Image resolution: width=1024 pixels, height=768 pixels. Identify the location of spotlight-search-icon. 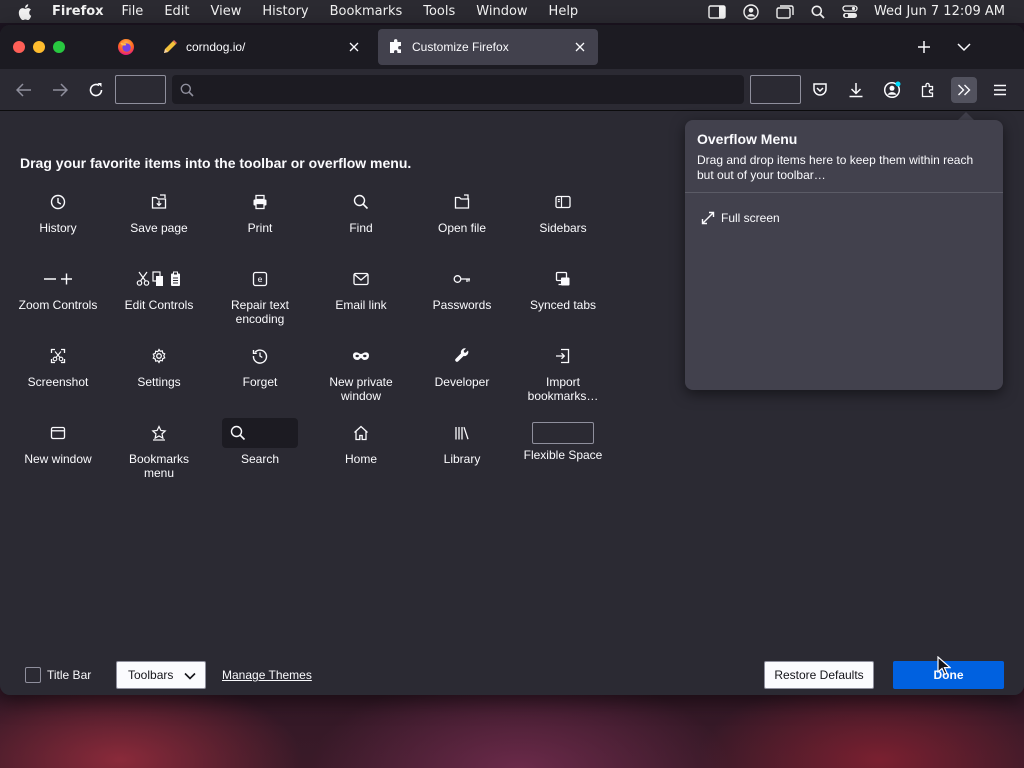
(818, 12).